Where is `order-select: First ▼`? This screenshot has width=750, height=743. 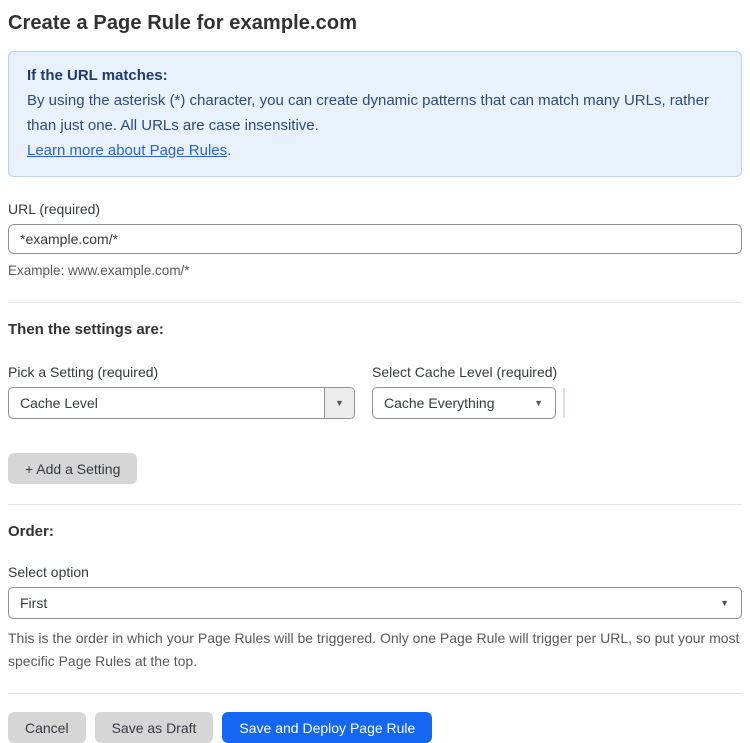
order-select: First ▼ is located at coordinates (375, 603).